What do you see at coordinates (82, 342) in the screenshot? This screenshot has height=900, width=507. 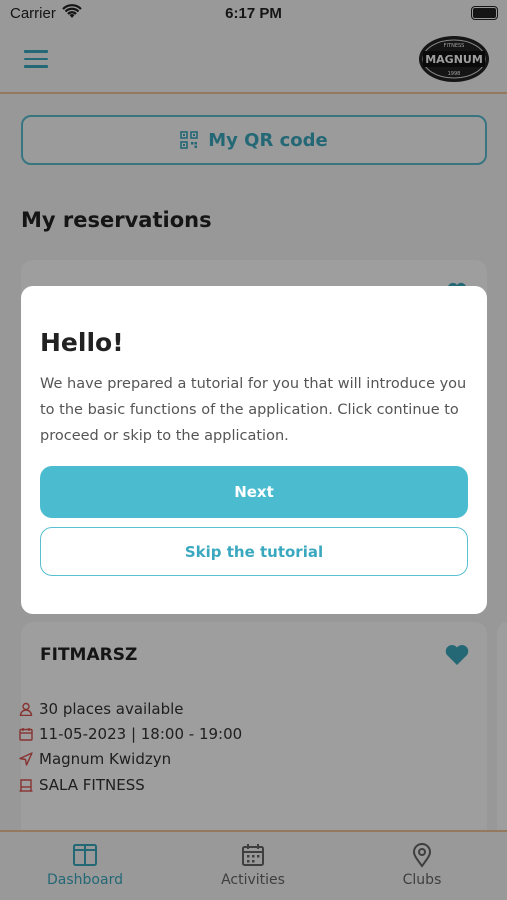 I see `modal-title: Hello!` at bounding box center [82, 342].